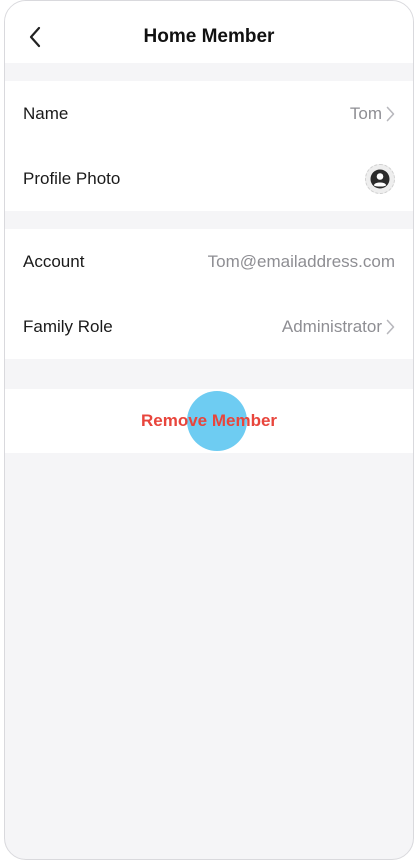  What do you see at coordinates (365, 113) in the screenshot?
I see `name-value: Tom` at bounding box center [365, 113].